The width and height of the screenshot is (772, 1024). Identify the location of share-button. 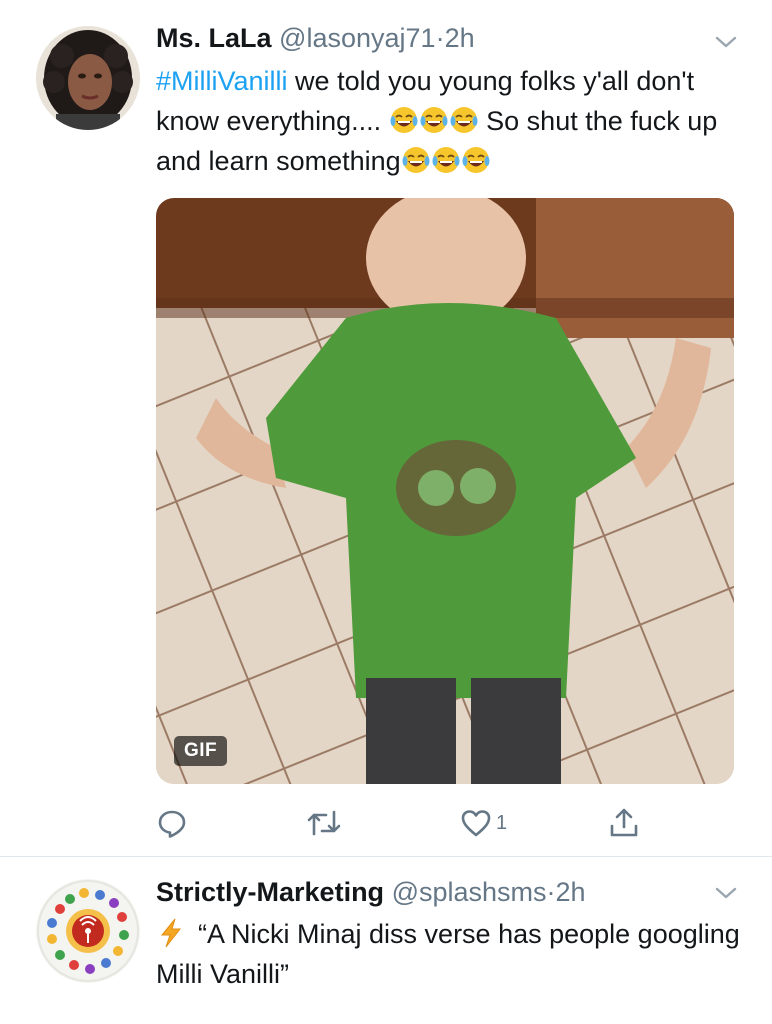
(624, 823).